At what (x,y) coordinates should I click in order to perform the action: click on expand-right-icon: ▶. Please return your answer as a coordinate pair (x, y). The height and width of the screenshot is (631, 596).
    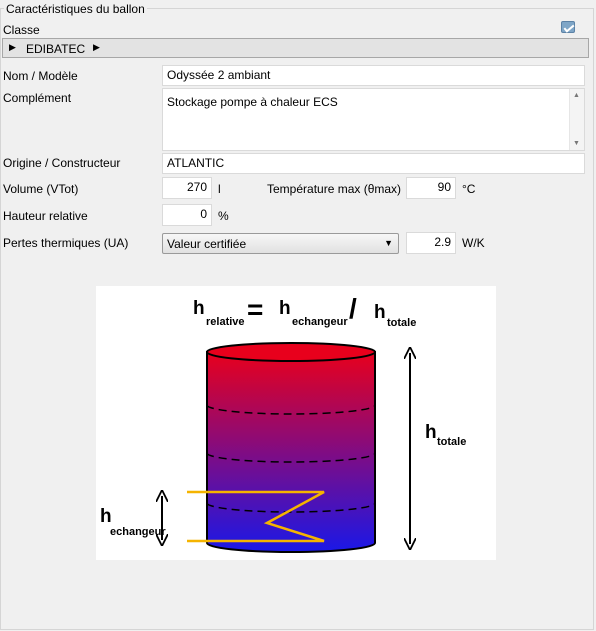
    Looking at the image, I should click on (96, 47).